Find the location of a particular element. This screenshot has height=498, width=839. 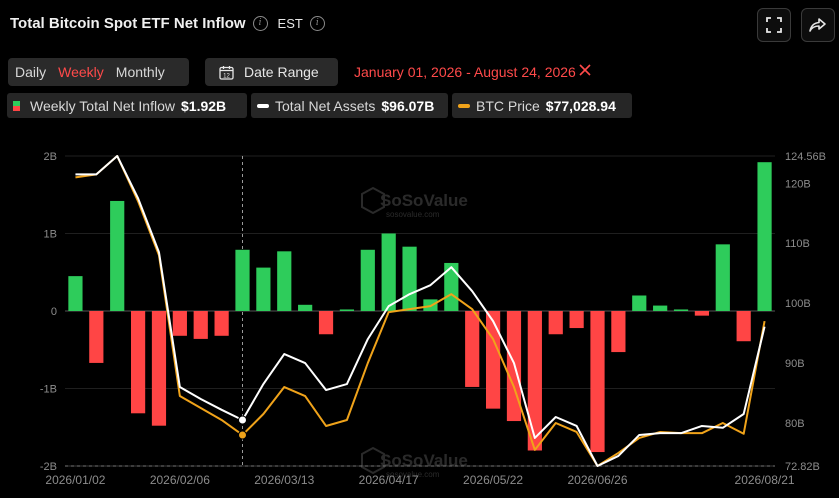

x-axis-tick: 2026/05/22 is located at coordinates (493, 480).